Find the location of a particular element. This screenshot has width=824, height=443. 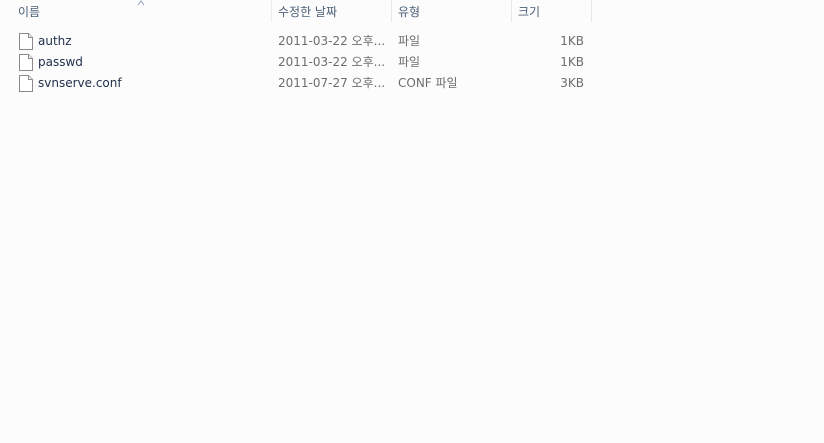

file-row-authz: authz 2011-03-22 오후... 파일 1KB is located at coordinates (296, 41).